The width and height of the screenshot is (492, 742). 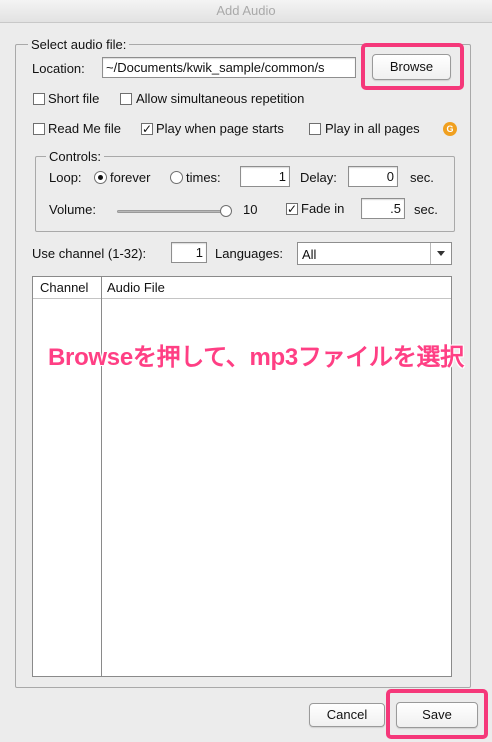 I want to click on delay-unit: sec., so click(x=422, y=177).